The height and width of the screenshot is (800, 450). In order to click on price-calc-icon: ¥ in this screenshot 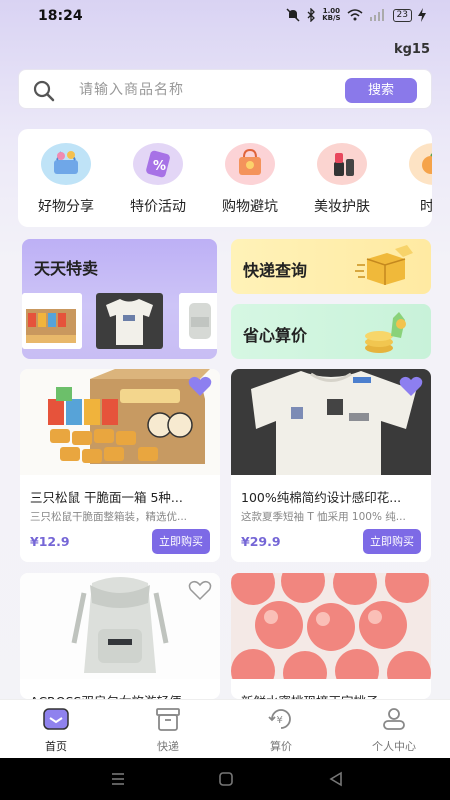, I will do `click(279, 719)`.